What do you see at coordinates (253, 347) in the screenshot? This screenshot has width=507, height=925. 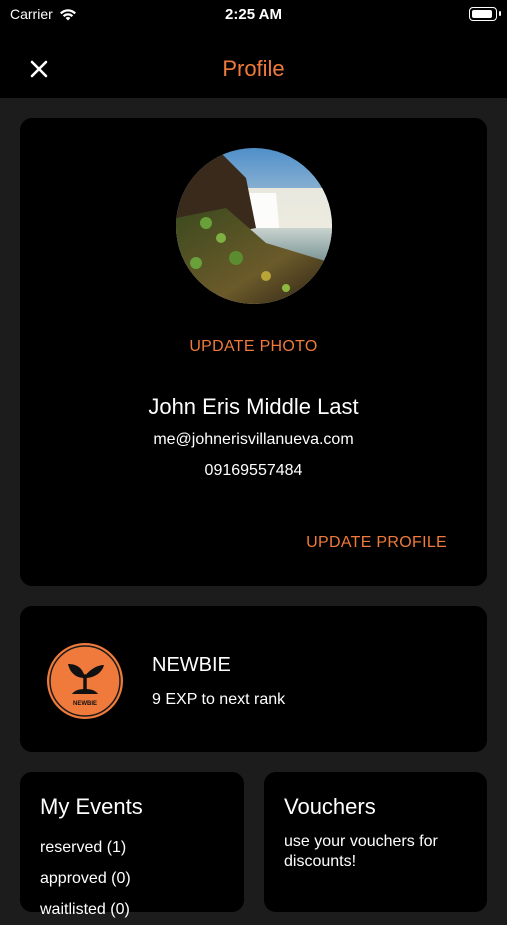 I see `update-photo-button: UPDATE PHOTO` at bounding box center [253, 347].